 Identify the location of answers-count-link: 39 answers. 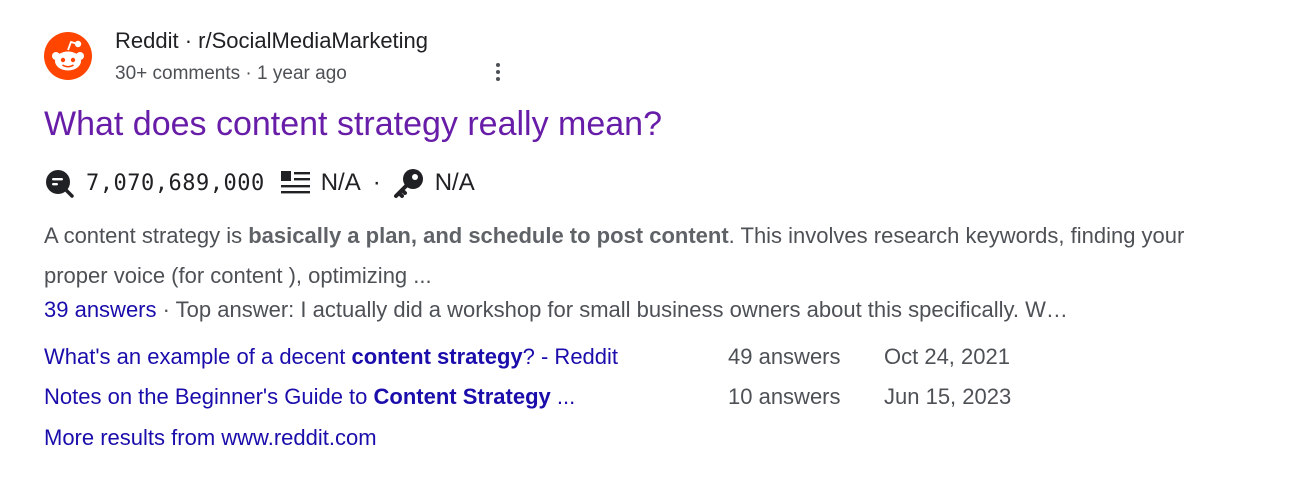
(100, 309).